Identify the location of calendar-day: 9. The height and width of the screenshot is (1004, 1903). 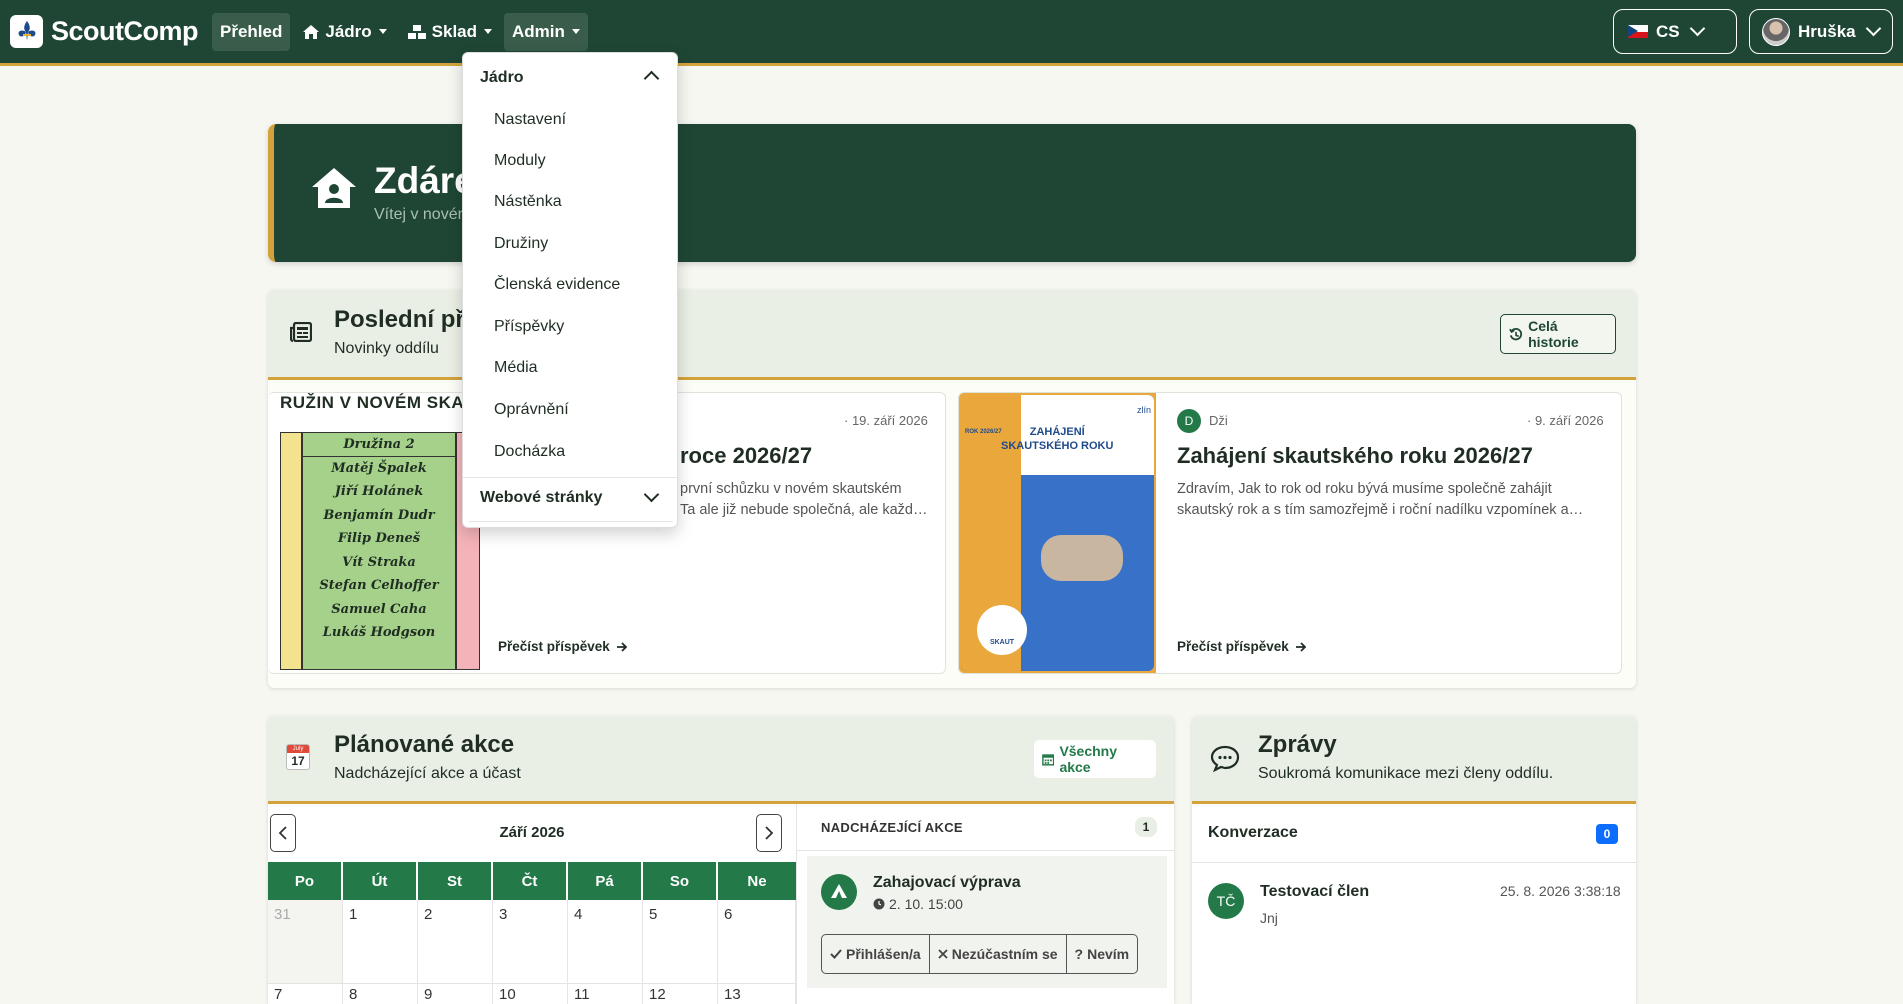
(455, 994).